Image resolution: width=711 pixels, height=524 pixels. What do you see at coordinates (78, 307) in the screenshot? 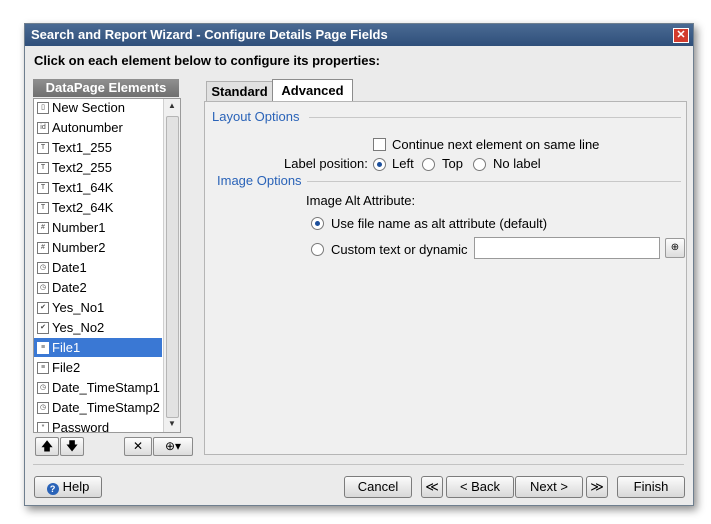
I see `element-list-item-label: Yes_No1` at bounding box center [78, 307].